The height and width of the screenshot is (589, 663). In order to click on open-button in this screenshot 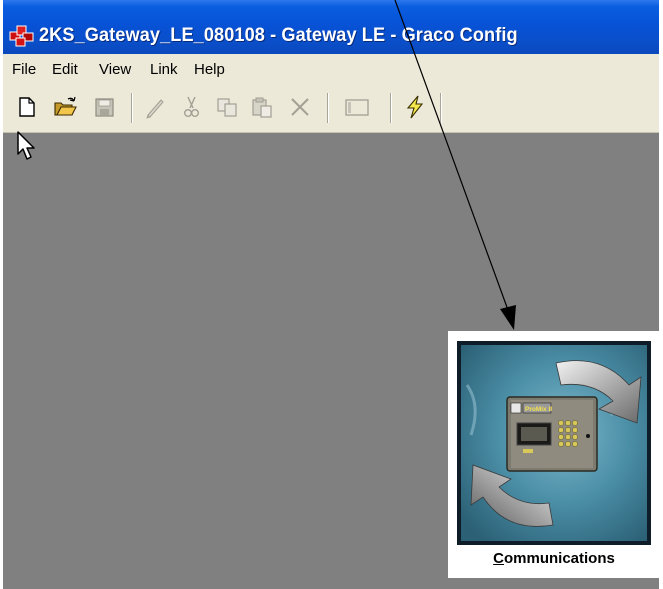, I will do `click(65, 107)`.